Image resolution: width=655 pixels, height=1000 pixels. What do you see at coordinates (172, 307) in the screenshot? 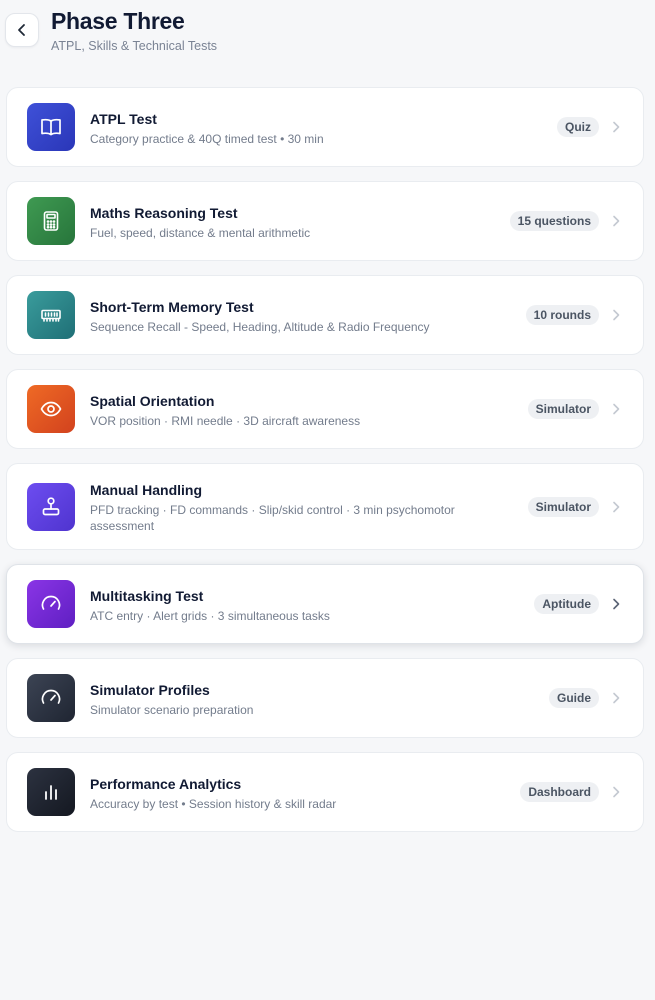
I see `card-title: Short-Term Memory Test` at bounding box center [172, 307].